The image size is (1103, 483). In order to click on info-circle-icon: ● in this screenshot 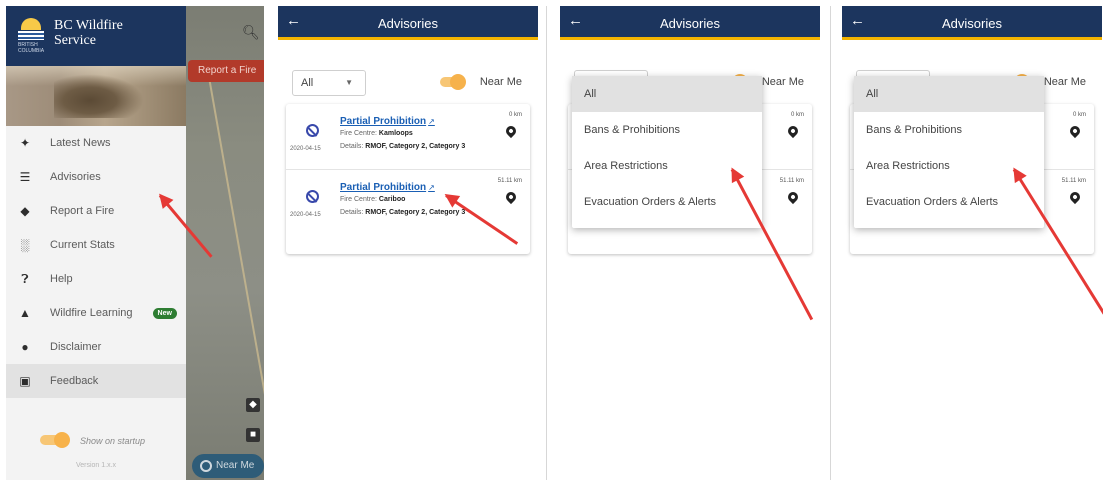, I will do `click(25, 347)`.